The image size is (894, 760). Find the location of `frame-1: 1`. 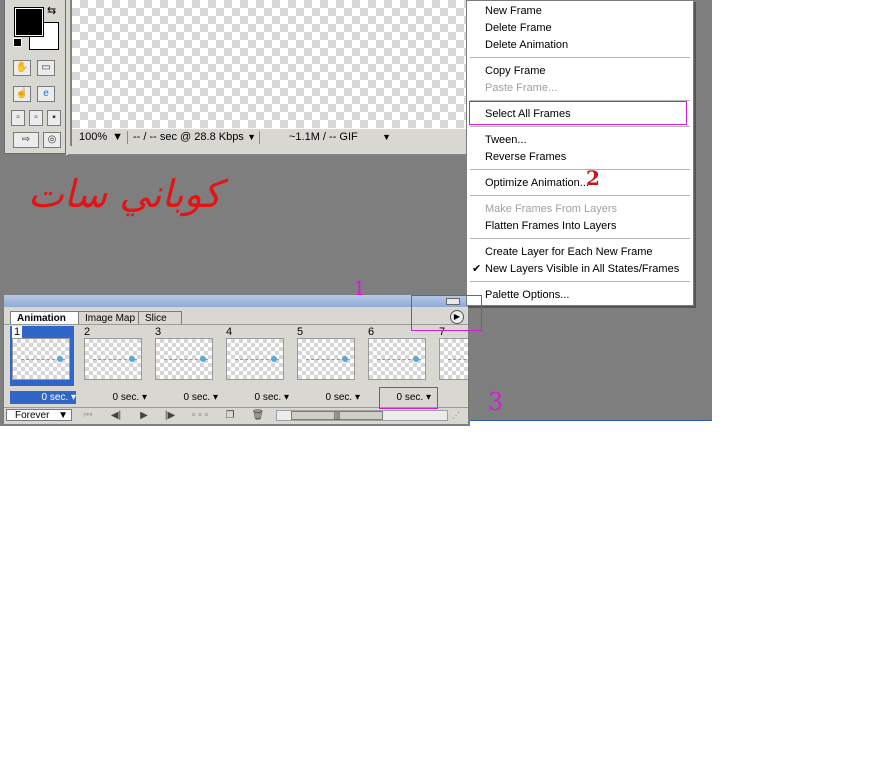

frame-1: 1 is located at coordinates (42, 356).